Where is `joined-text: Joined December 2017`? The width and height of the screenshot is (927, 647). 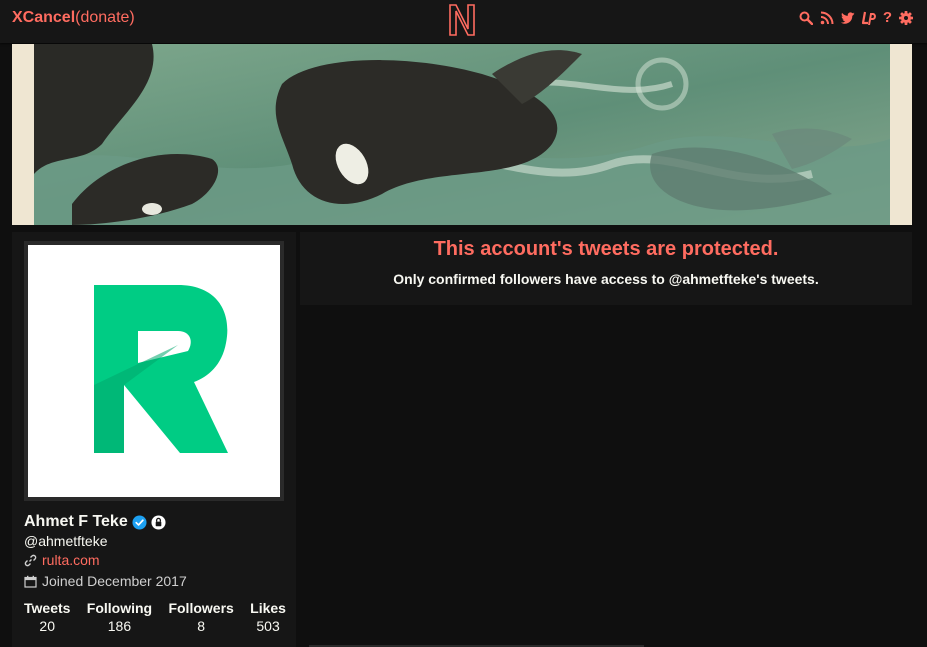
joined-text: Joined December 2017 is located at coordinates (114, 581).